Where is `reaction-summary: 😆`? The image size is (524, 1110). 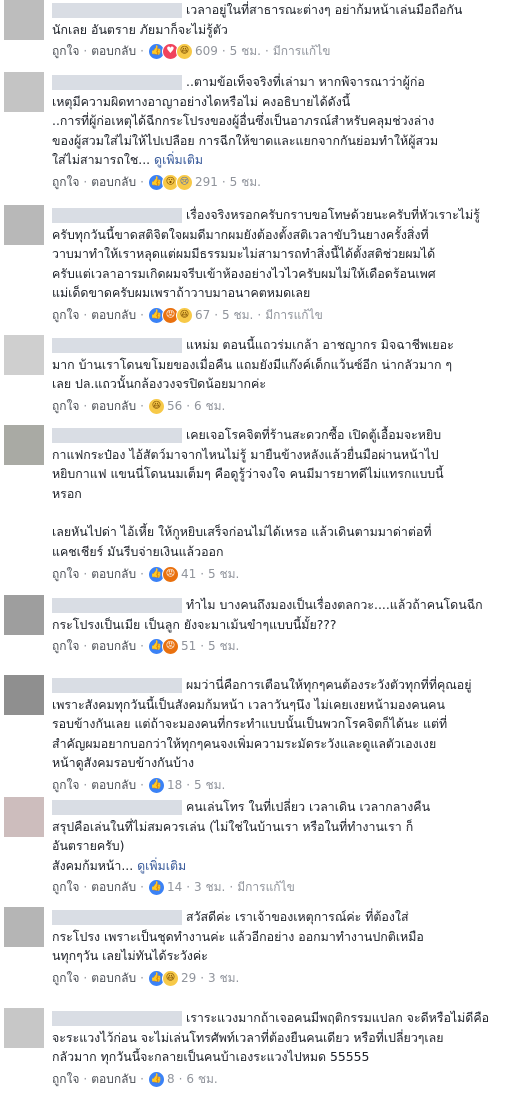
reaction-summary: 😆 is located at coordinates (156, 406).